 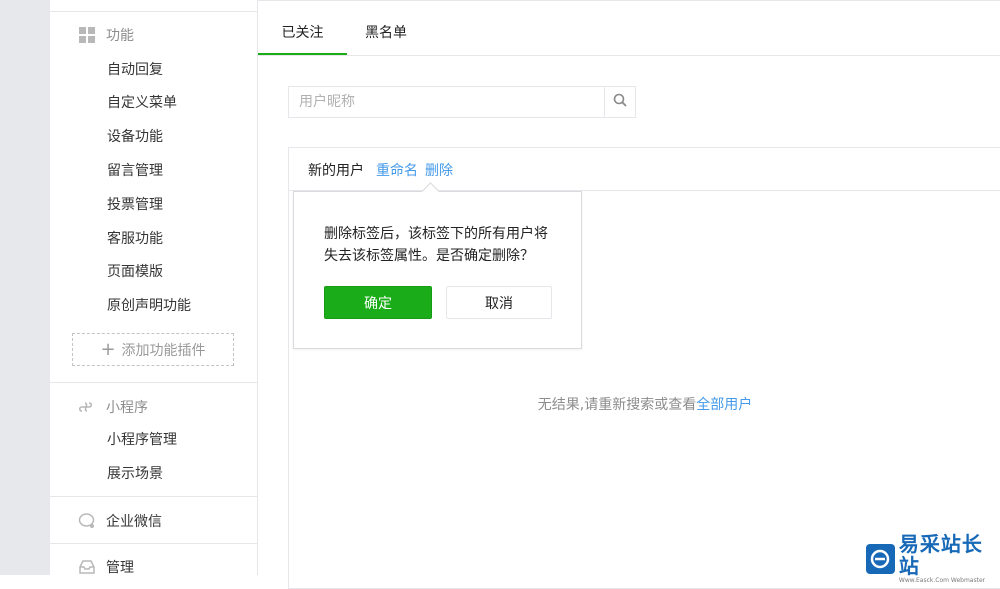 I want to click on sidebar-item-voting: 投票管理, so click(x=135, y=205).